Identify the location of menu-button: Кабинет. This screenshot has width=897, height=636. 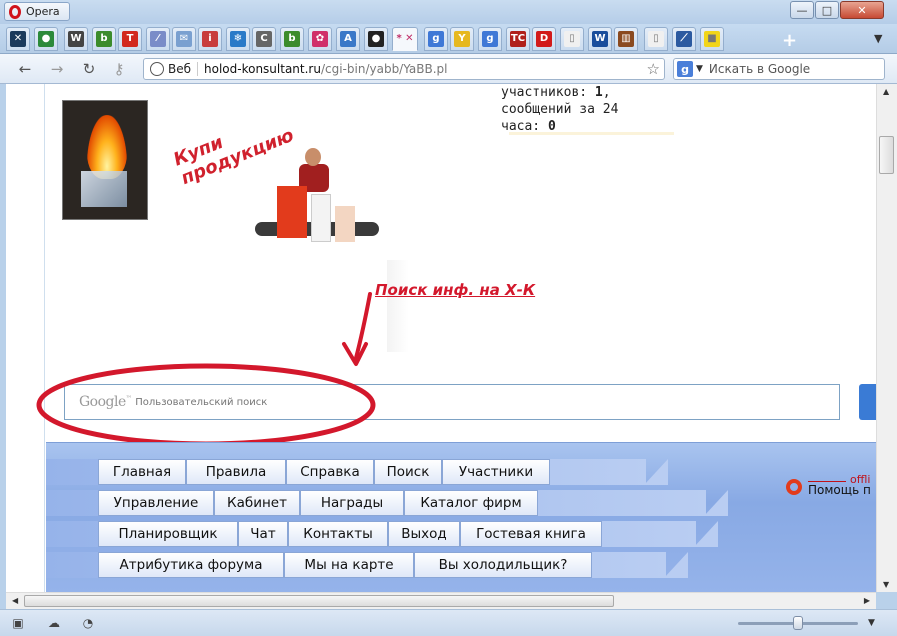
(257, 503).